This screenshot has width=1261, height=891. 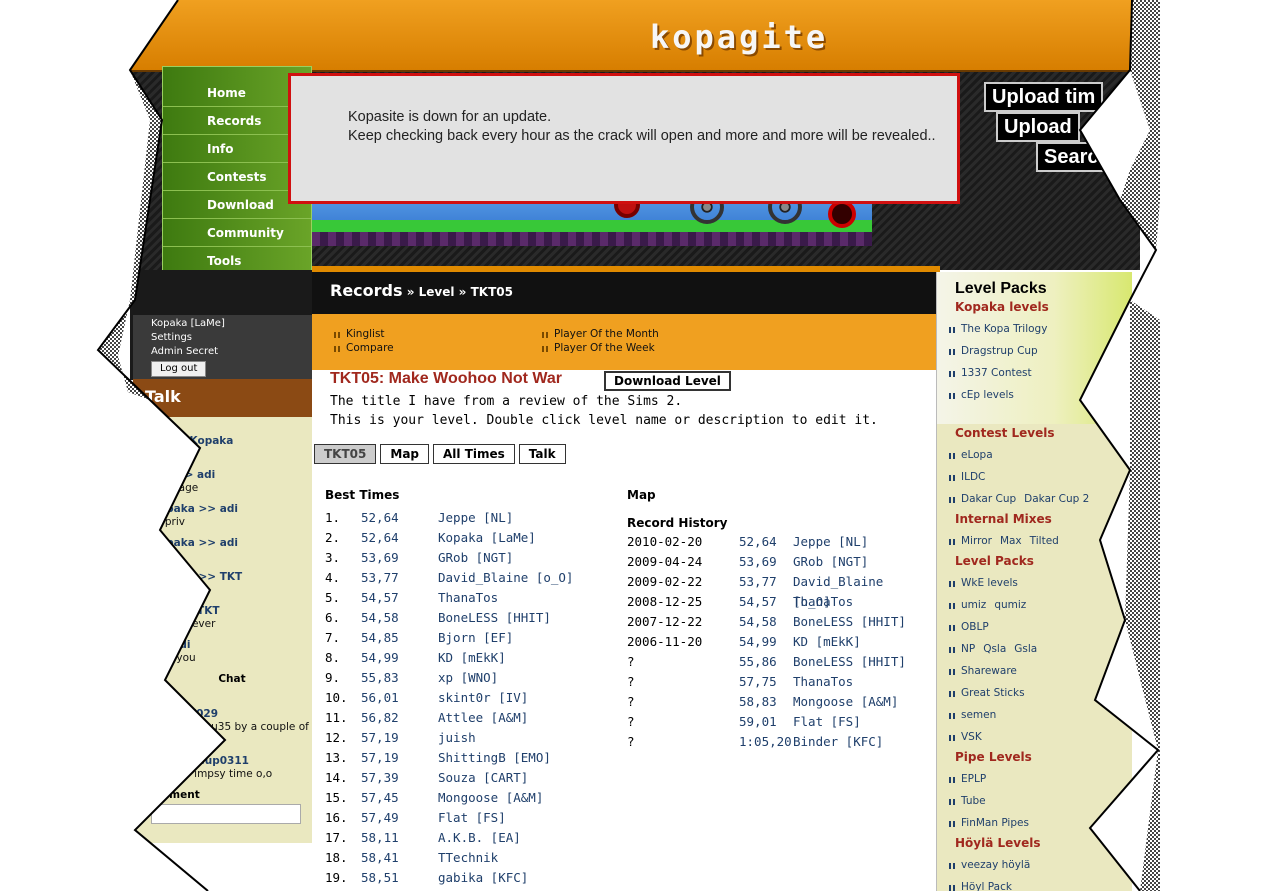 What do you see at coordinates (345, 454) in the screenshot?
I see `tab-tkt05: TKT05` at bounding box center [345, 454].